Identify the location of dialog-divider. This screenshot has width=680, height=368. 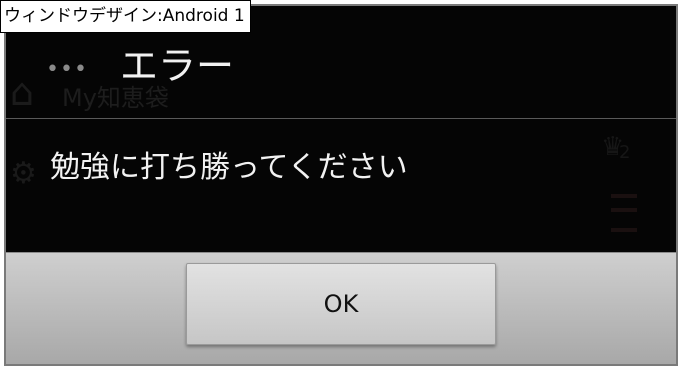
(341, 118).